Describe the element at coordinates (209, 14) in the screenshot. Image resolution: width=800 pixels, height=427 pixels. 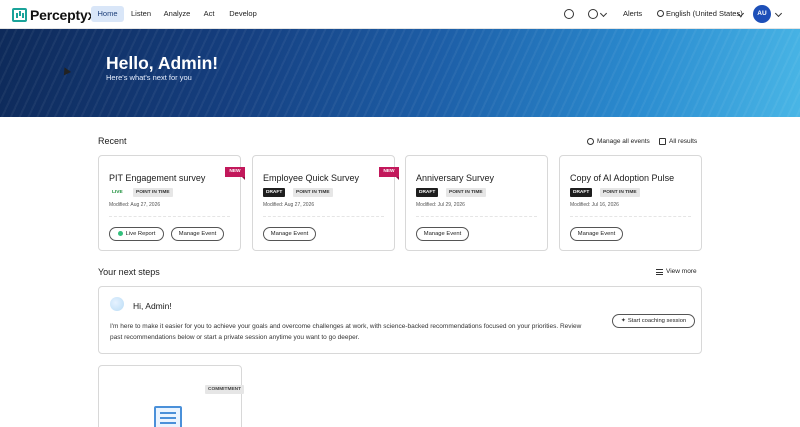
I see `tab-act: Act` at that location.